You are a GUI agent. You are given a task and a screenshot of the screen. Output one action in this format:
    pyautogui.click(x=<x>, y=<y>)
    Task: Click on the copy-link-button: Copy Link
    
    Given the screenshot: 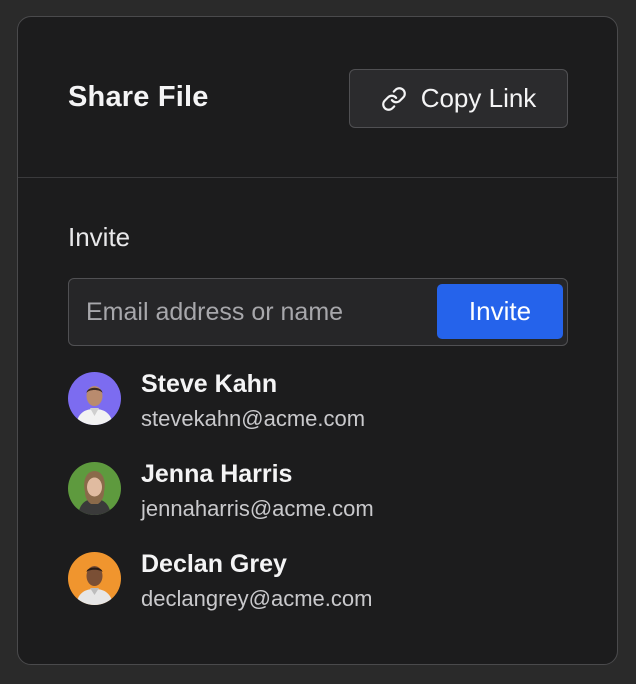 What is the action you would take?
    pyautogui.click(x=458, y=98)
    